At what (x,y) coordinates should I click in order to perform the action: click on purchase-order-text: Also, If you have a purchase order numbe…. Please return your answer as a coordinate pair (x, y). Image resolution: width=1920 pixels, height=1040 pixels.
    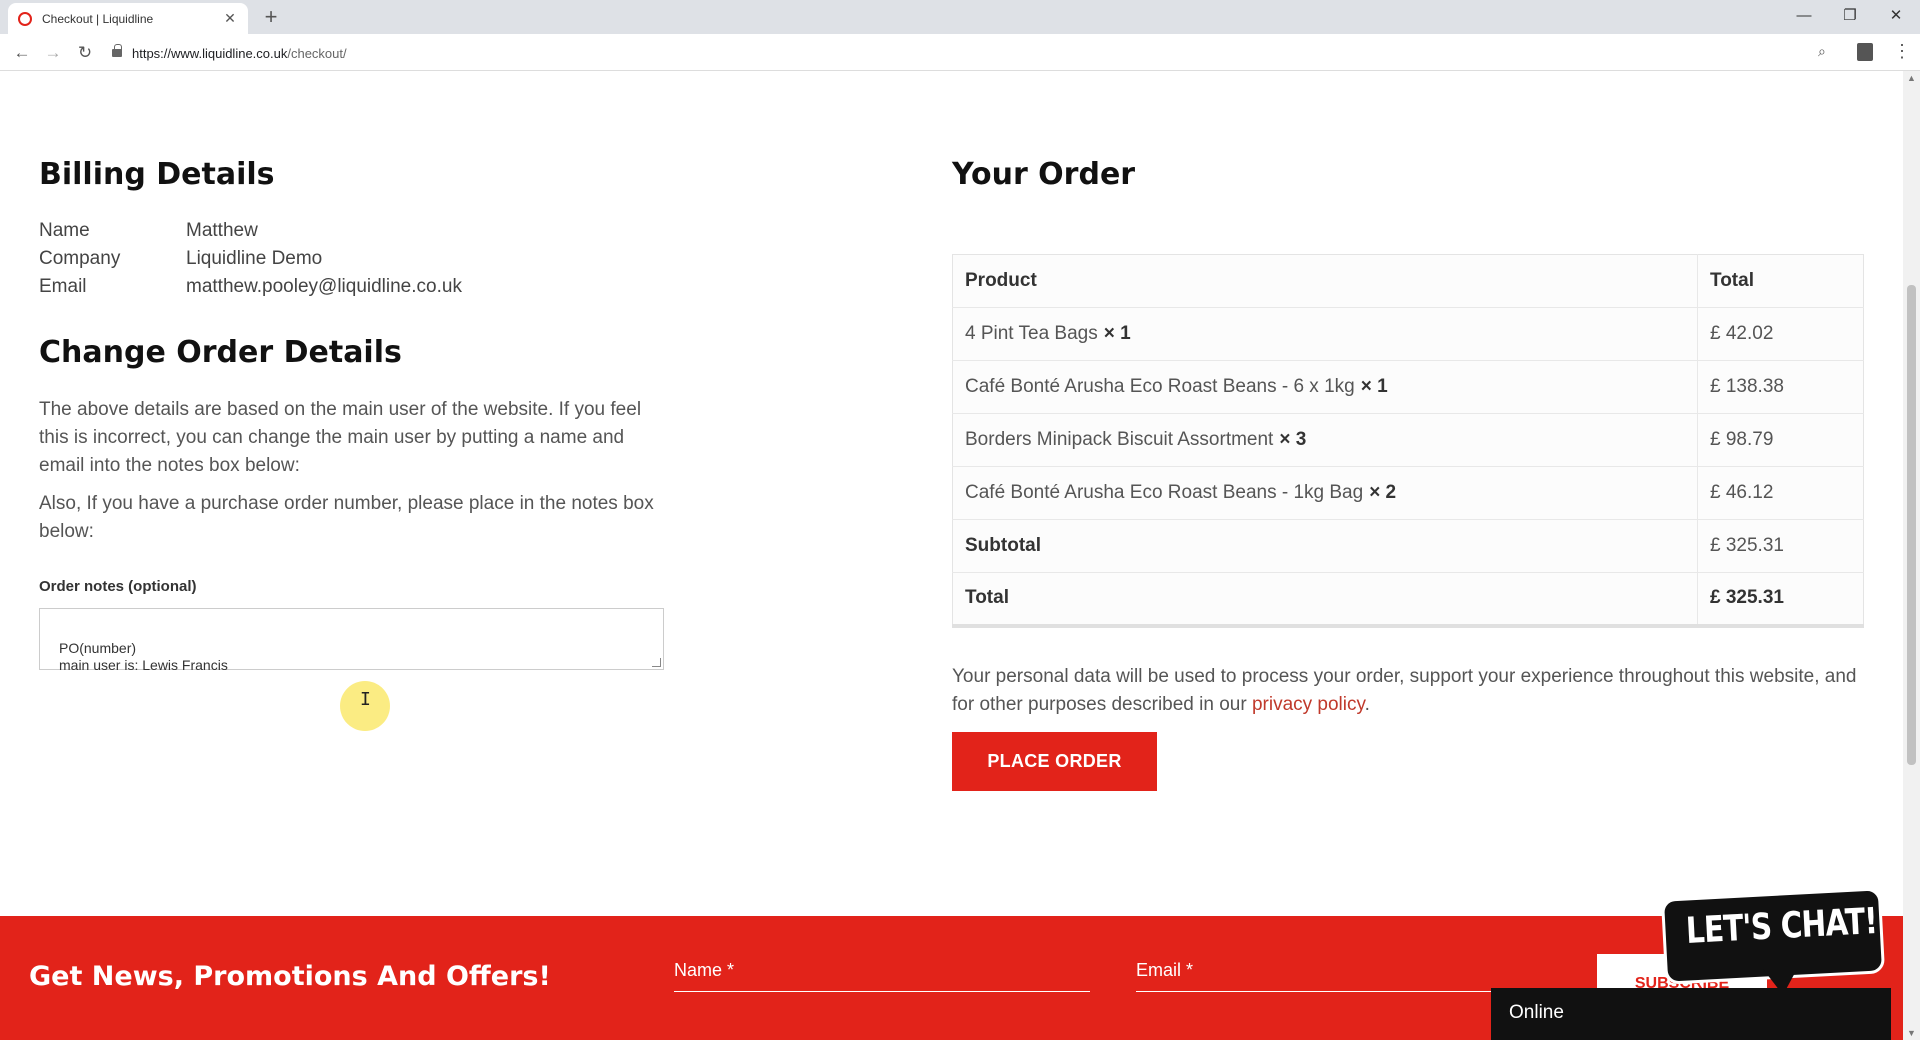
    Looking at the image, I should click on (346, 517).